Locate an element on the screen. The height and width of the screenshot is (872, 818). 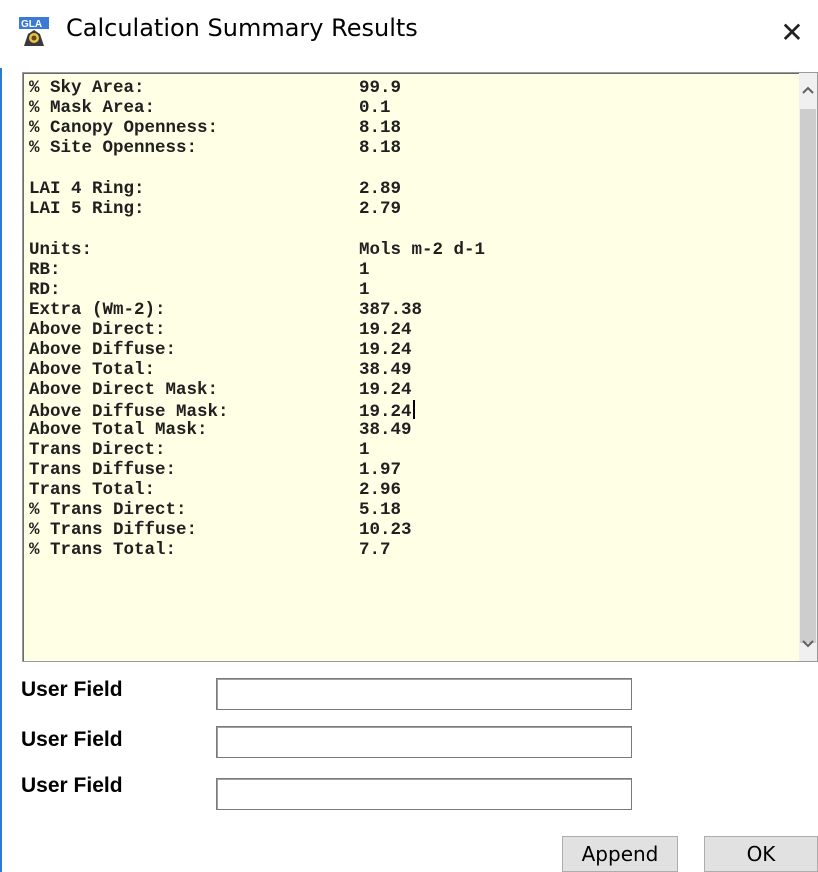
result-row: % Sky Area: 99.9 is located at coordinates (257, 88).